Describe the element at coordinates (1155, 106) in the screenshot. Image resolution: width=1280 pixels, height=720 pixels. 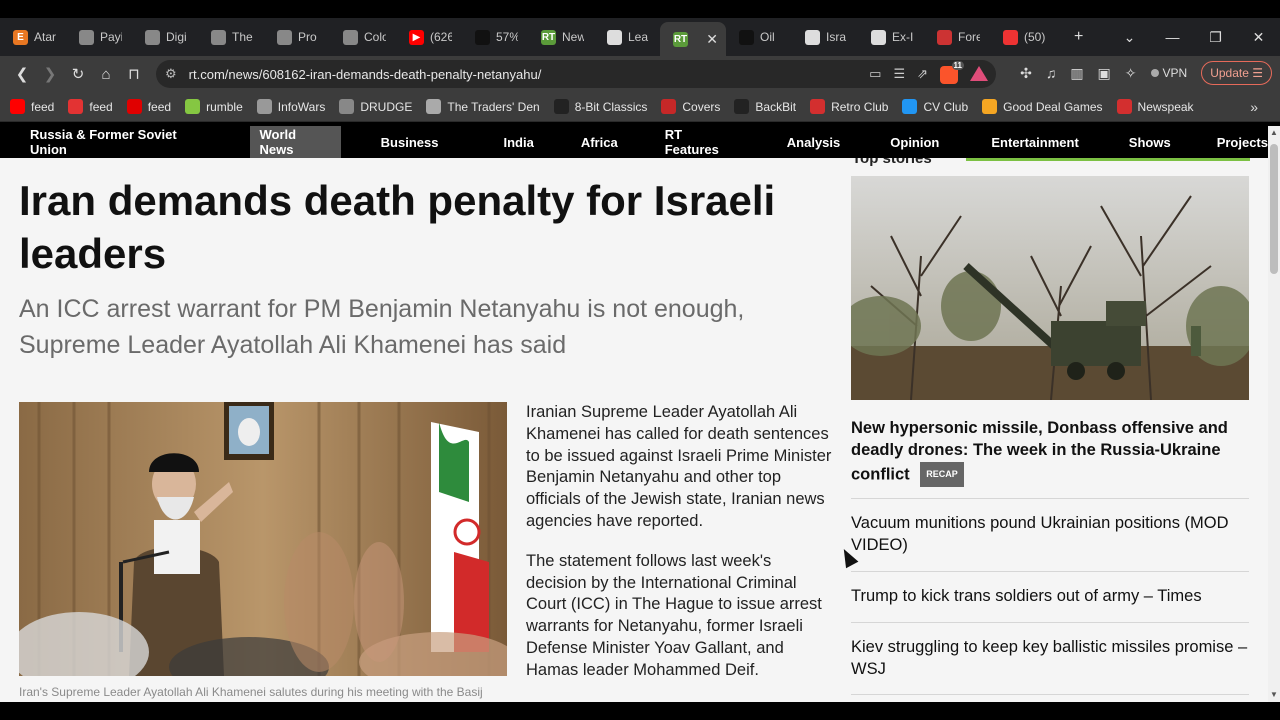
I see `bookmark-item: Newspeak` at that location.